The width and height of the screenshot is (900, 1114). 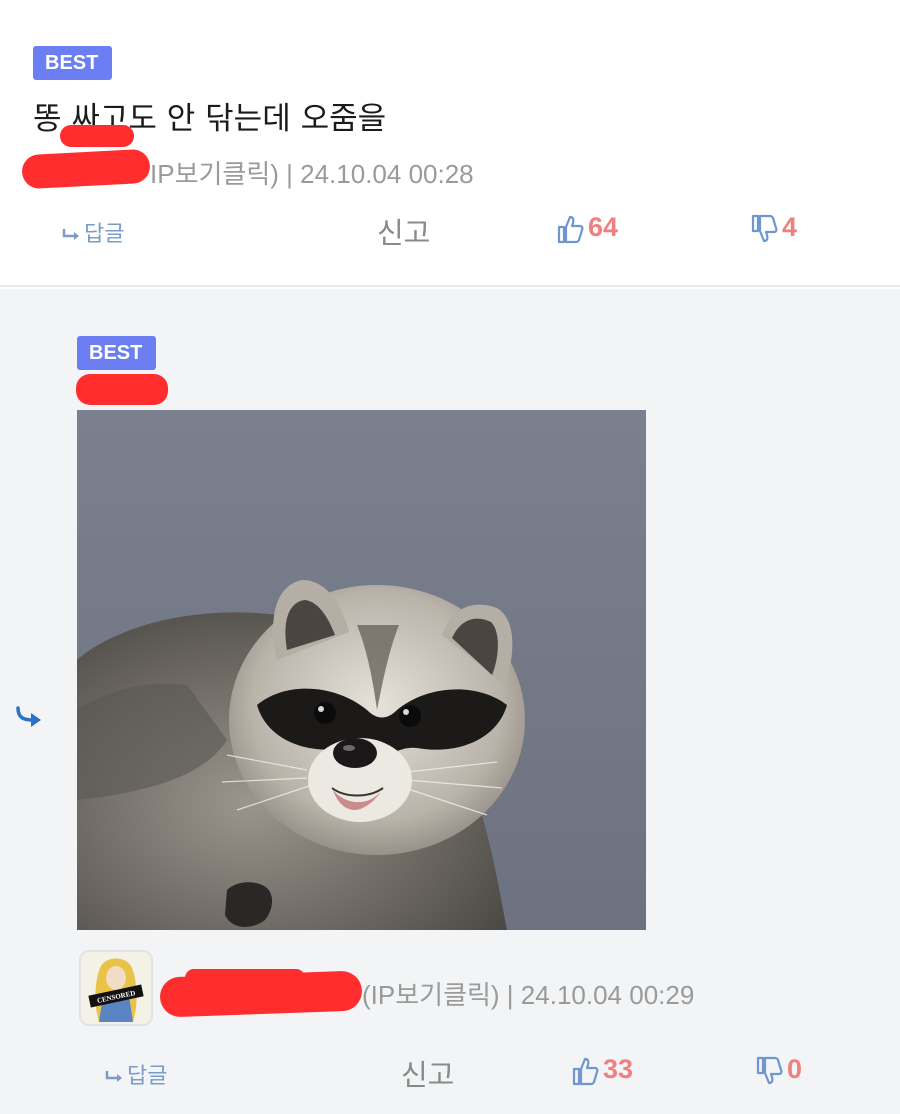 I want to click on comment-actions: 답글 신고 33 0, so click(x=450, y=1072).